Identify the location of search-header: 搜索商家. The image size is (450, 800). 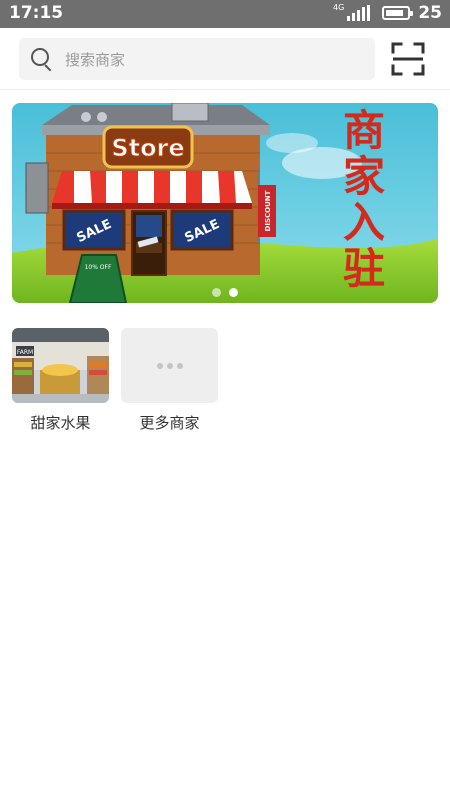
(225, 59).